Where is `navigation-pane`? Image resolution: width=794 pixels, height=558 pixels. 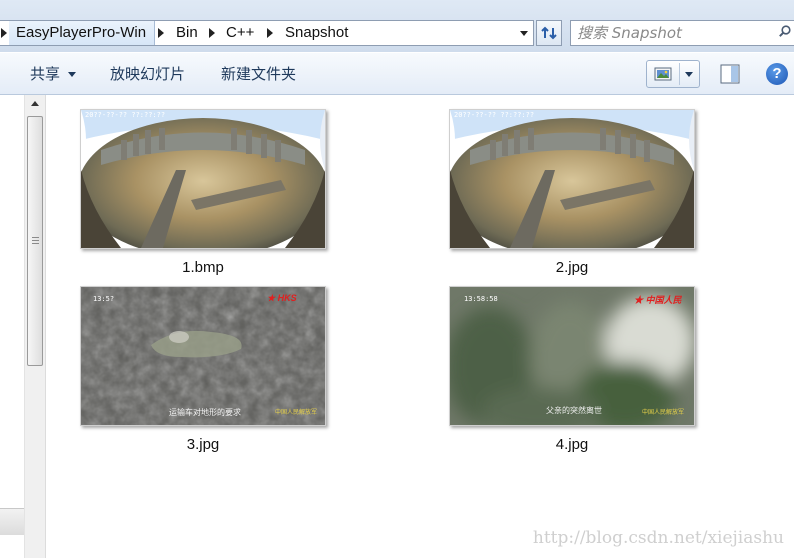
navigation-pane is located at coordinates (12, 326).